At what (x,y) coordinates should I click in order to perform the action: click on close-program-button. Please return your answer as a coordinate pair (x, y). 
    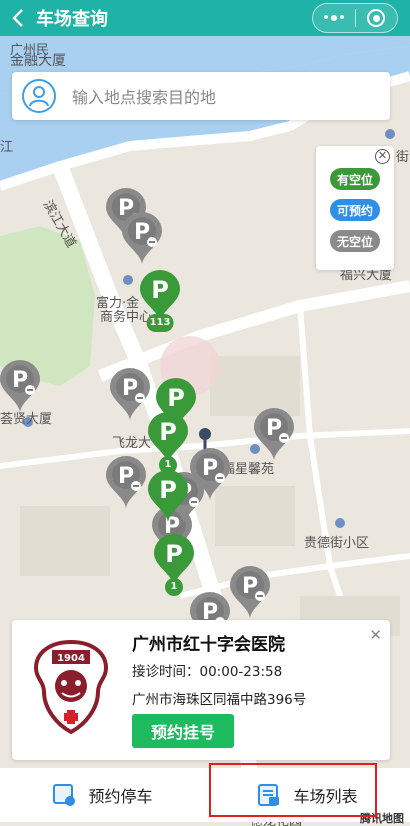
    Looking at the image, I should click on (377, 18).